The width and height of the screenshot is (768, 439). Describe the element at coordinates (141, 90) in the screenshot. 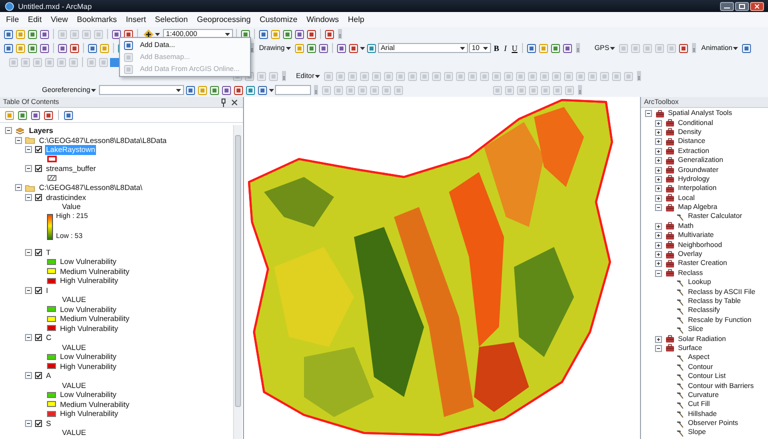

I see `layer-dropdown` at that location.